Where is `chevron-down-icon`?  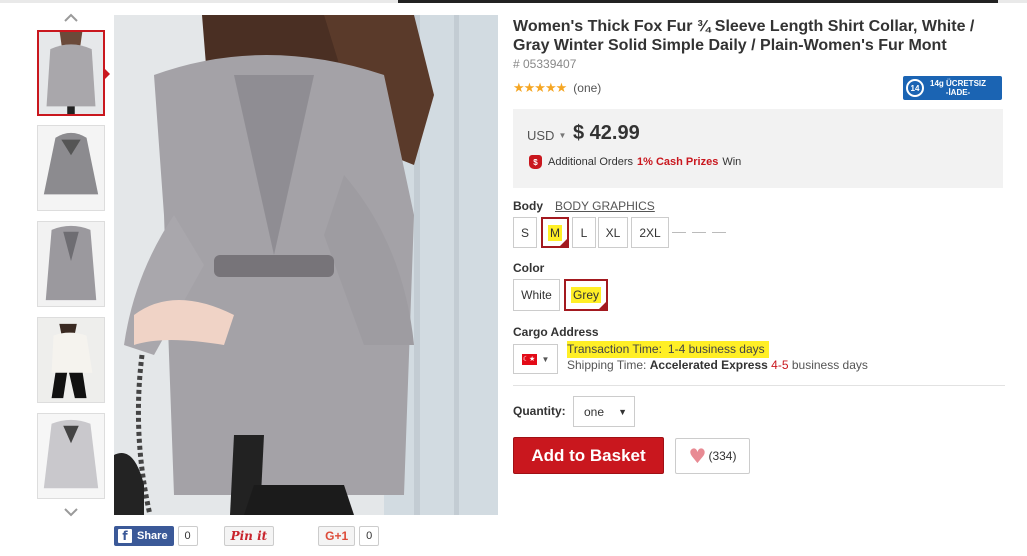 chevron-down-icon is located at coordinates (71, 512).